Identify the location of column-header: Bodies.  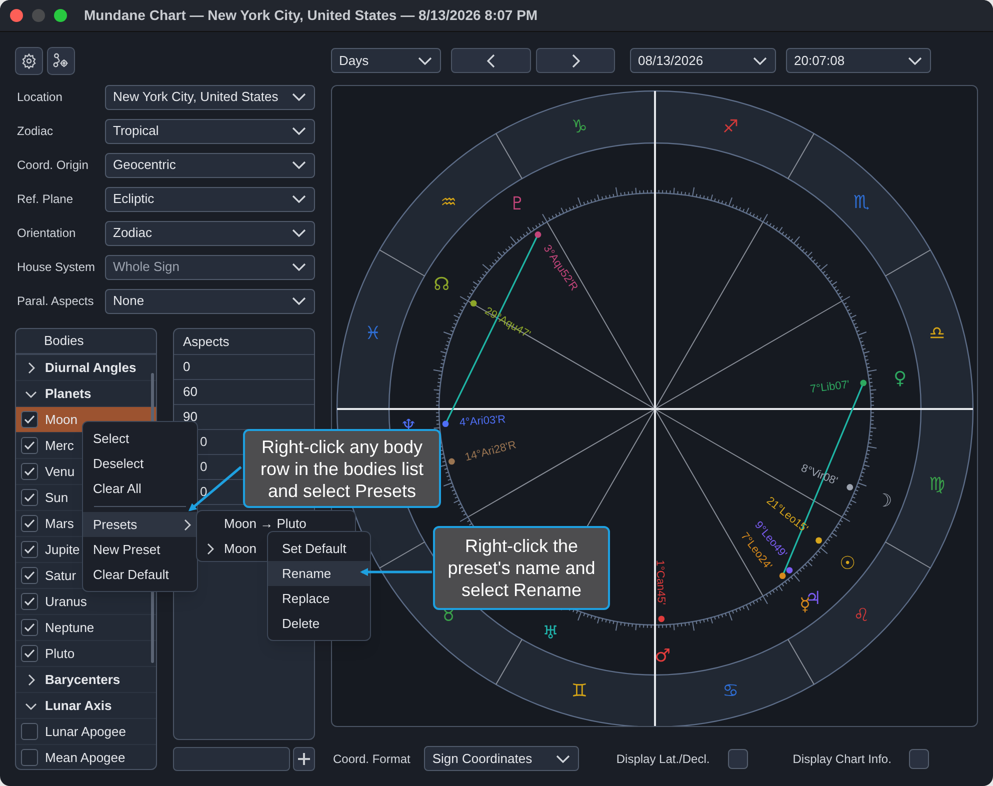
(64, 341).